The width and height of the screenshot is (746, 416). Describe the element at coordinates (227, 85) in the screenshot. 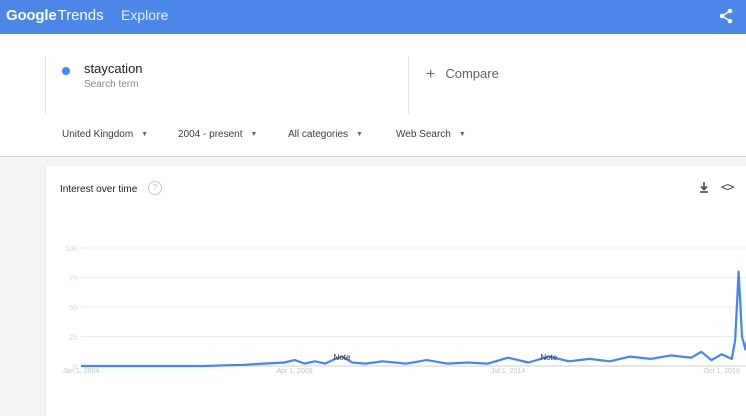

I see `search-term-card: staycation Search term` at that location.